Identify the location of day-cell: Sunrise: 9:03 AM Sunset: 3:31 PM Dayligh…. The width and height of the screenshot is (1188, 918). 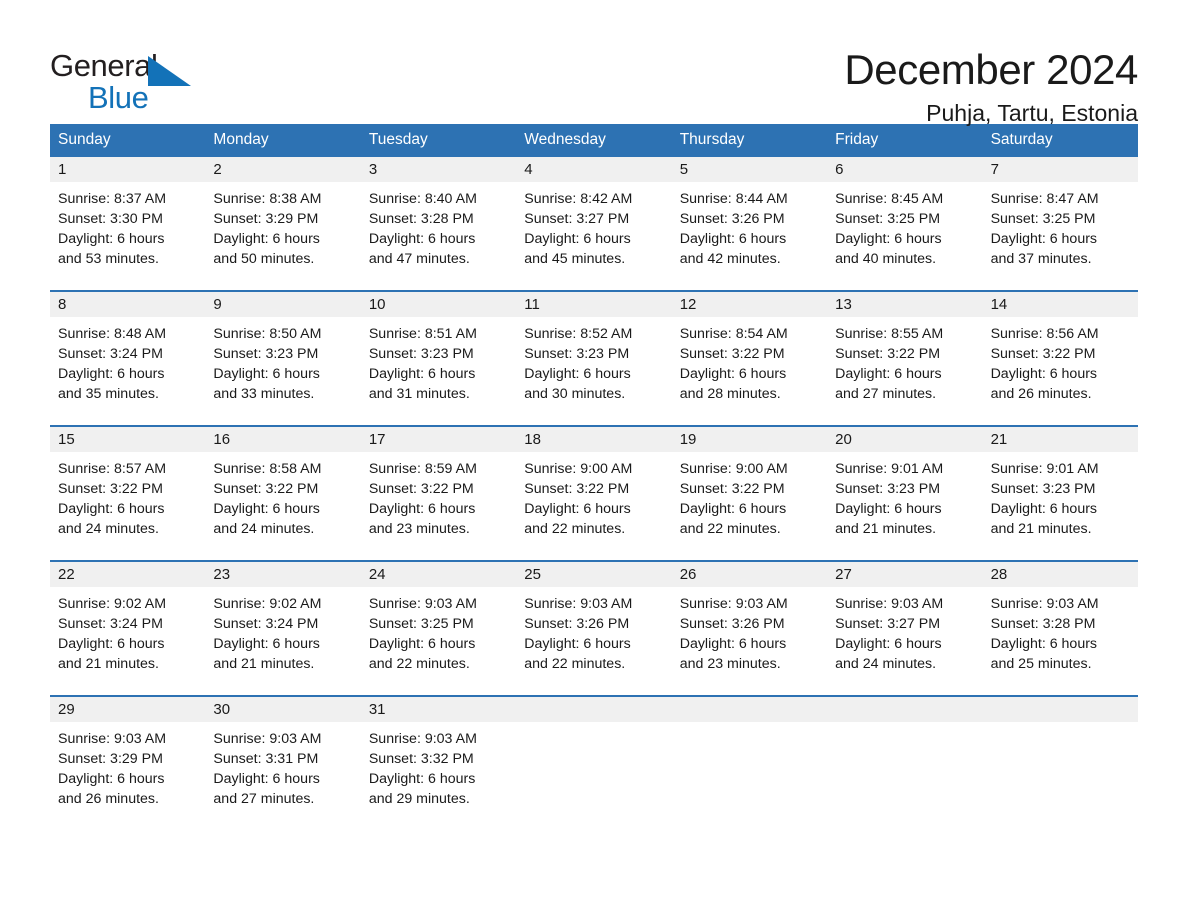
(282, 776).